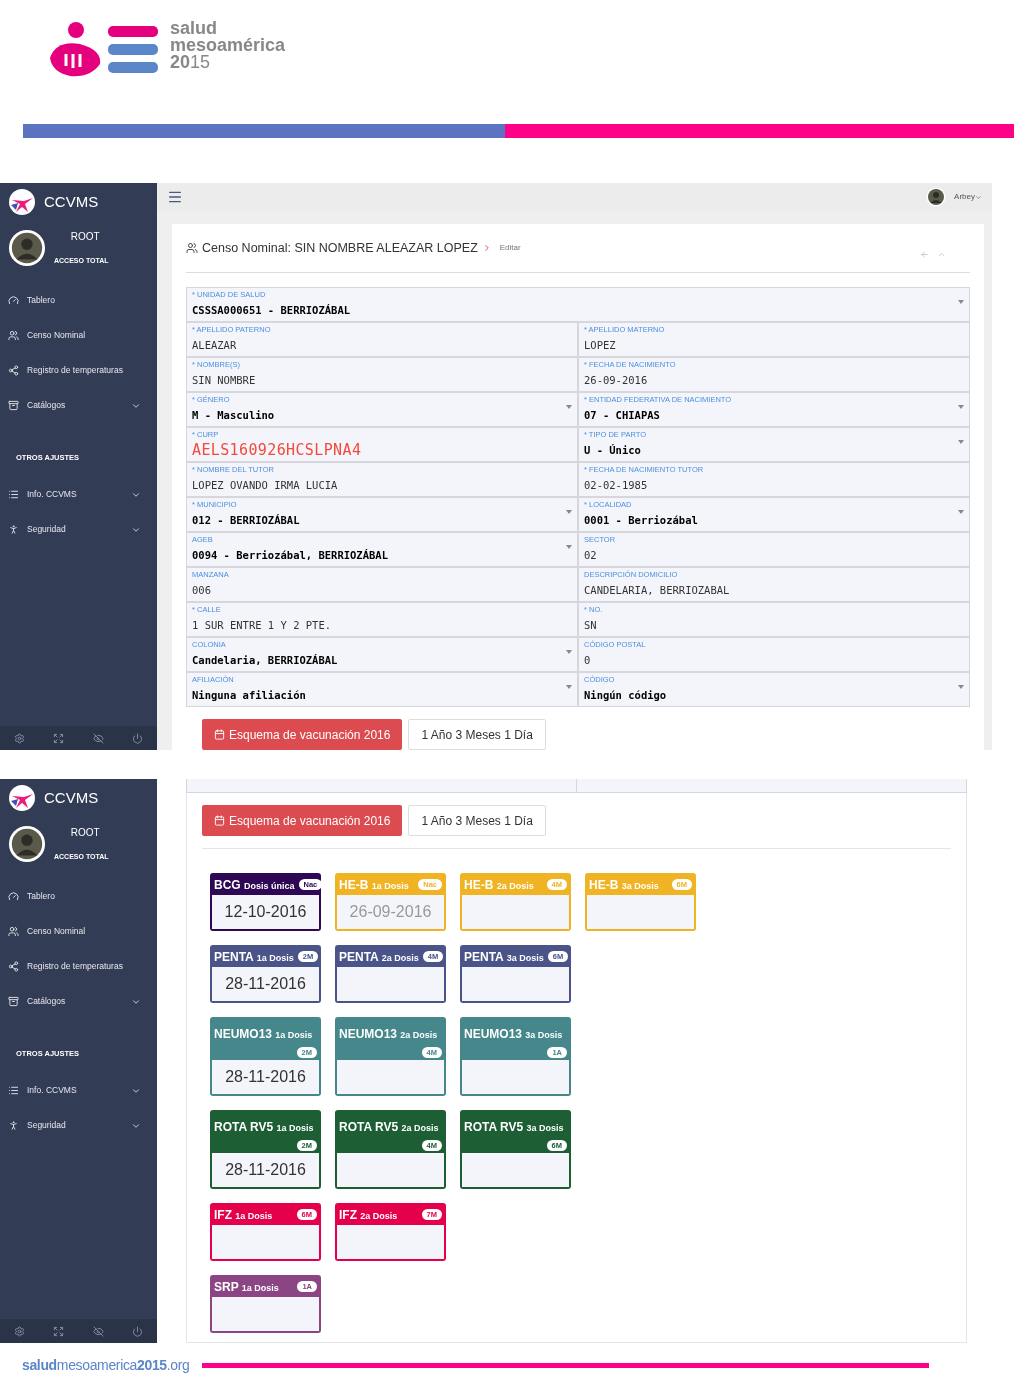 The image size is (1014, 1381). I want to click on field-value: Ningún código, so click(625, 695).